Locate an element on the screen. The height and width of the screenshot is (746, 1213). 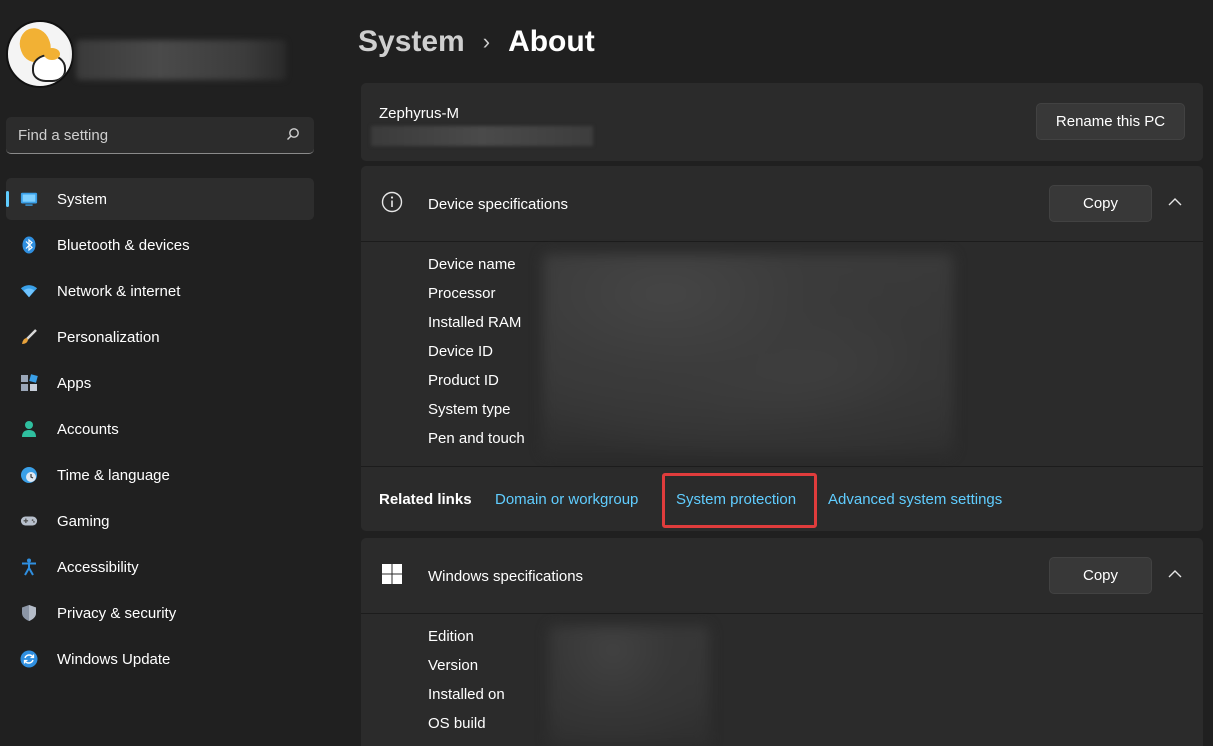
page-title: About is located at coordinates (551, 41).